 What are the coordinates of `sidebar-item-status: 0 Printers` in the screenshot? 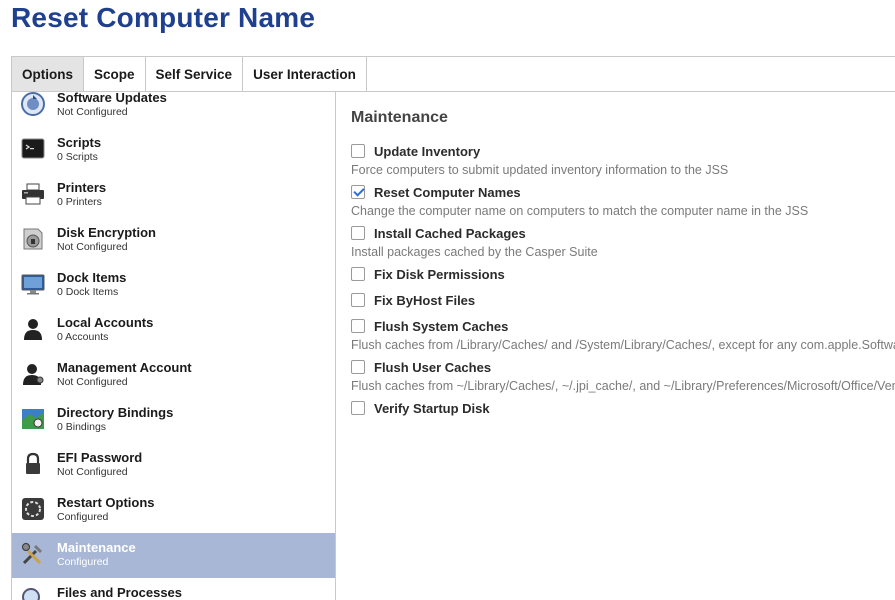 It's located at (79, 202).